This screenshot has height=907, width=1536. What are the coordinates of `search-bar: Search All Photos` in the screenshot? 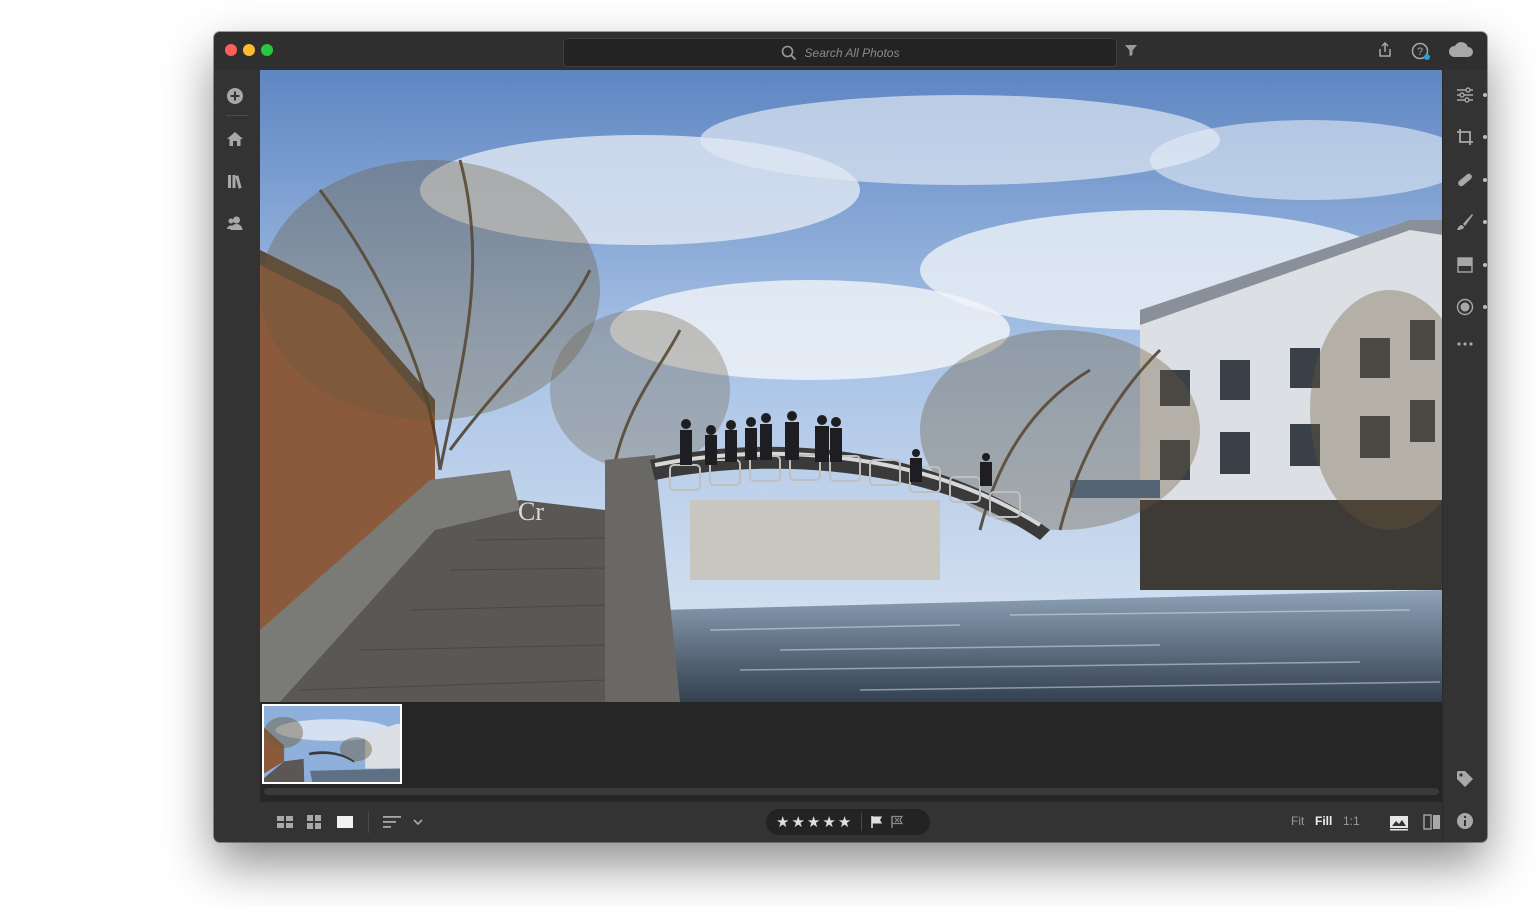 It's located at (840, 52).